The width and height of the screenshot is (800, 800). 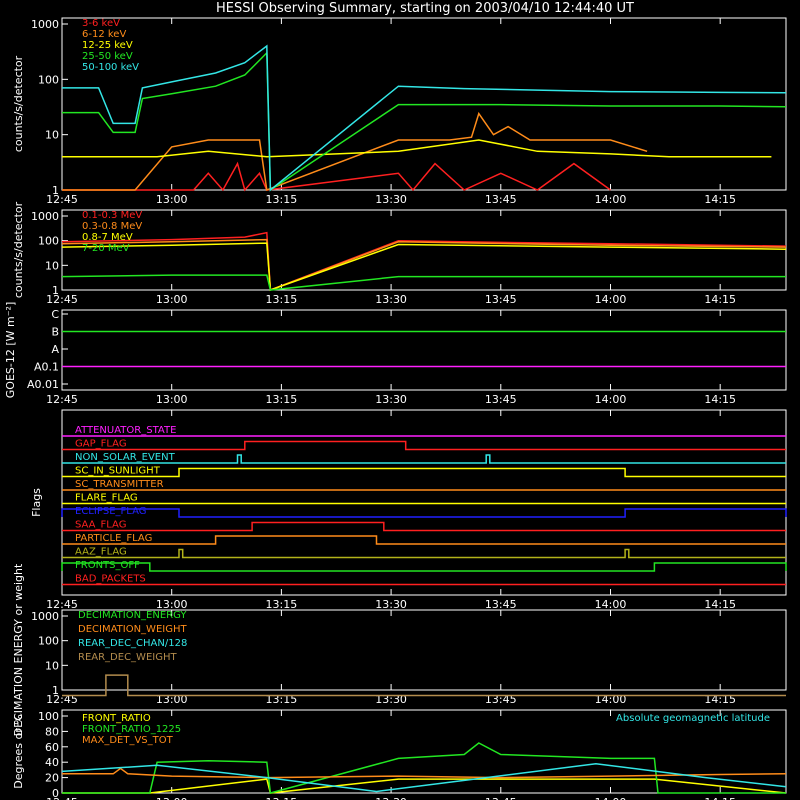 I want to click on flag-label: NON_SOLAR_EVENT, so click(x=125, y=457).